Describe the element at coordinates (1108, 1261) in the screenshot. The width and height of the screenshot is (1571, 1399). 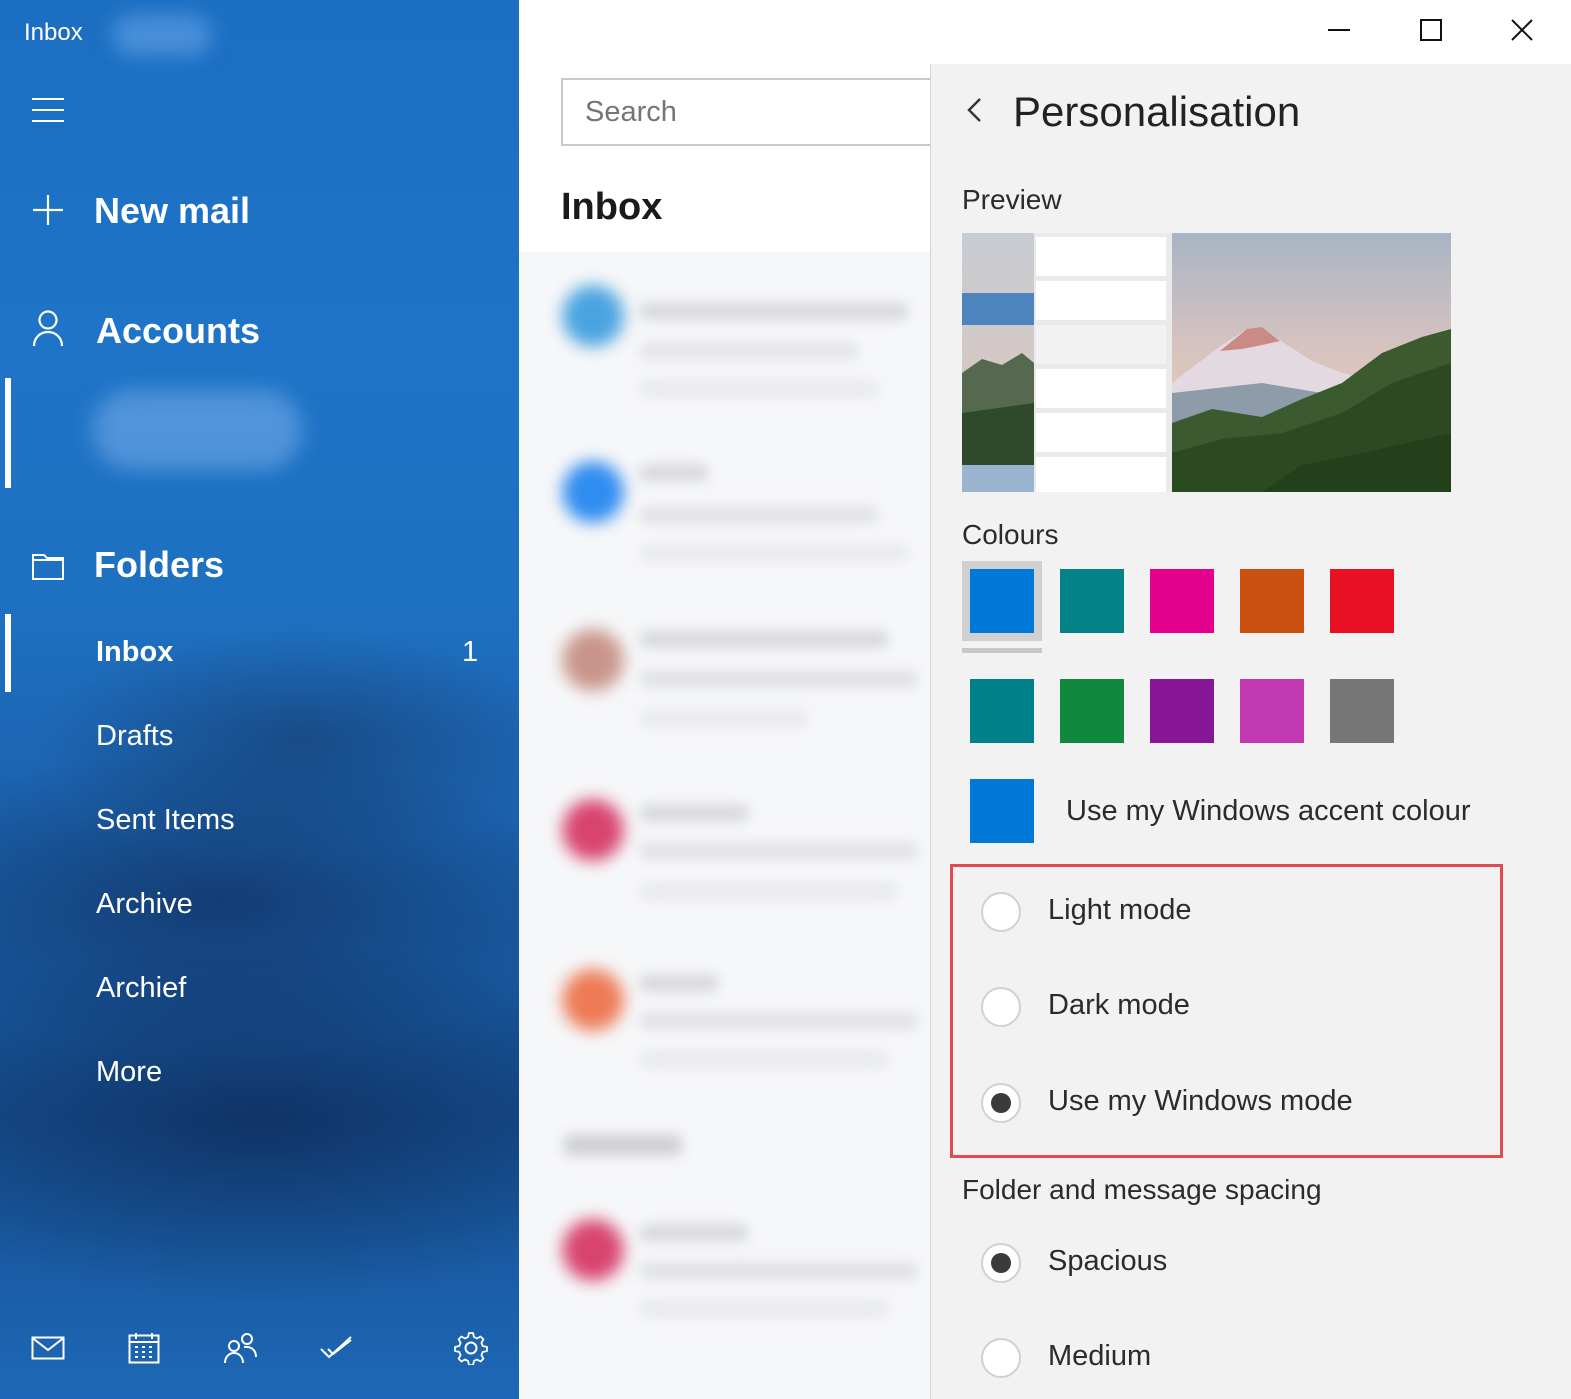
I see `radio-label: Spacious` at that location.